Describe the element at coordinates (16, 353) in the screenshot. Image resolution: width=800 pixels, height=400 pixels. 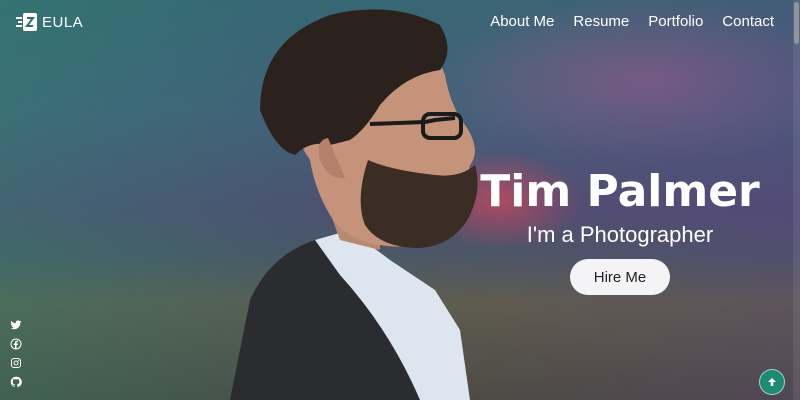
I see `social-links` at that location.